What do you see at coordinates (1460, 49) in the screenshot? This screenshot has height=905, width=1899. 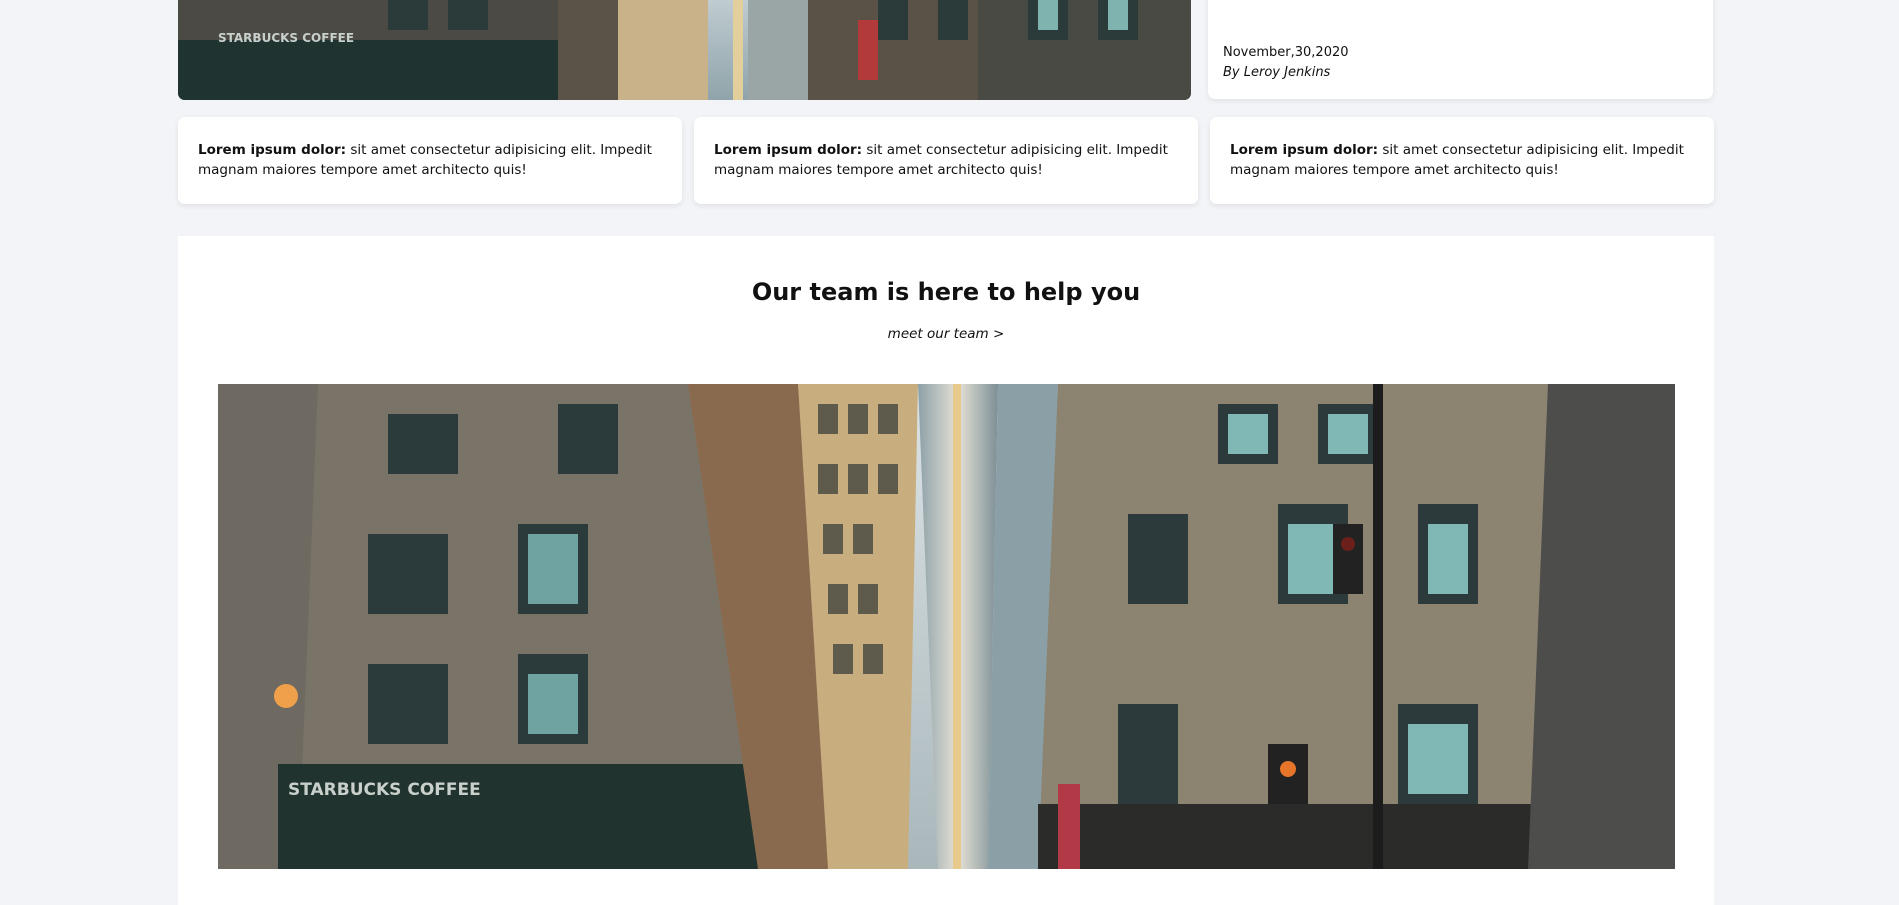 I see `featured-meta-card: November,30,2020 By Leroy Jenkins` at bounding box center [1460, 49].